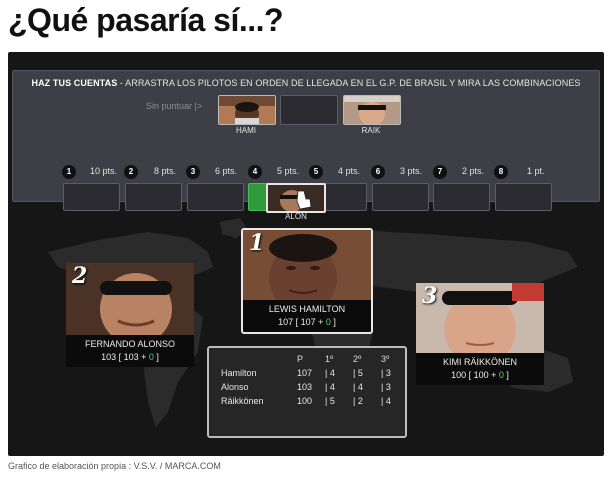  What do you see at coordinates (371, 130) in the screenshot?
I see `pool-label-raikkonen: RAIK` at bounding box center [371, 130].